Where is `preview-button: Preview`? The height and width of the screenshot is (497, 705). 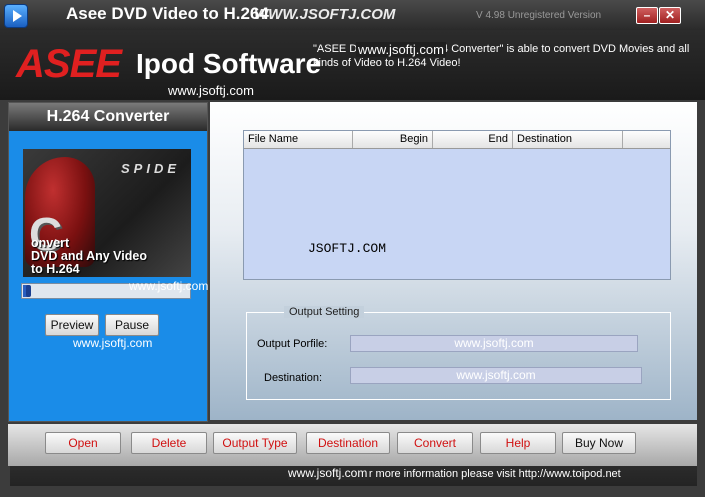
preview-button: Preview is located at coordinates (72, 325).